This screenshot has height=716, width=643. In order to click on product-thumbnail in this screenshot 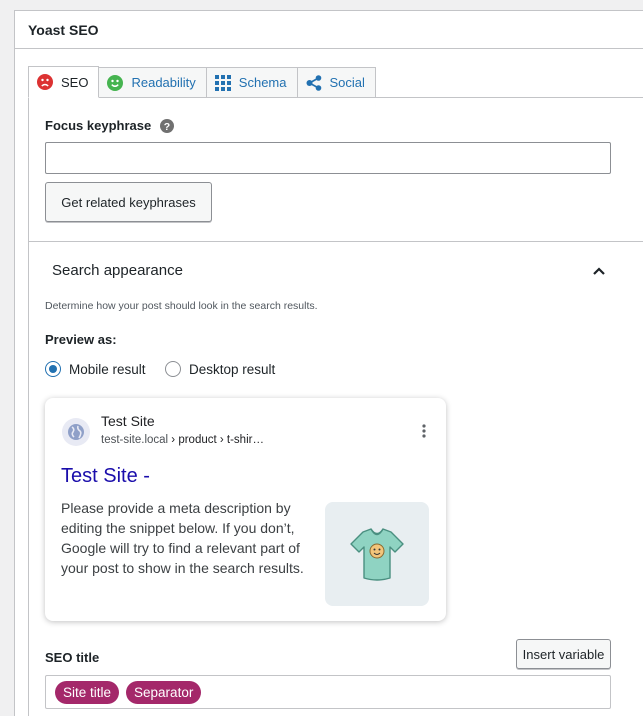, I will do `click(377, 554)`.